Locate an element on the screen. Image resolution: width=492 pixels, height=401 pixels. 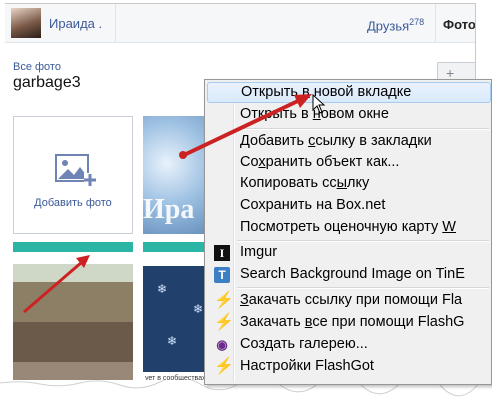
menu-item-copy-link: Копировать ссылку is located at coordinates (349, 183).